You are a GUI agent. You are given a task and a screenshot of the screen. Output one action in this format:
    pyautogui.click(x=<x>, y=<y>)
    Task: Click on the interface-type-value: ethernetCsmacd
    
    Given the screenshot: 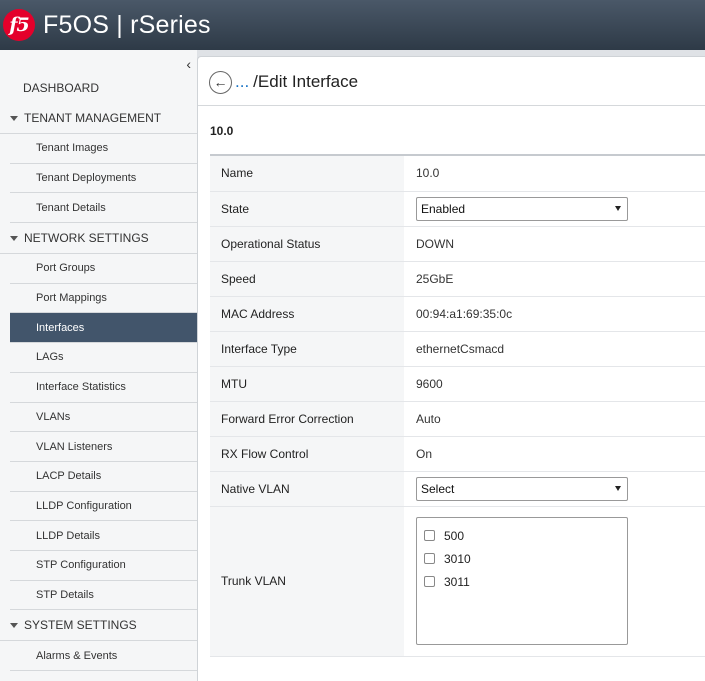 What is the action you would take?
    pyautogui.click(x=554, y=349)
    